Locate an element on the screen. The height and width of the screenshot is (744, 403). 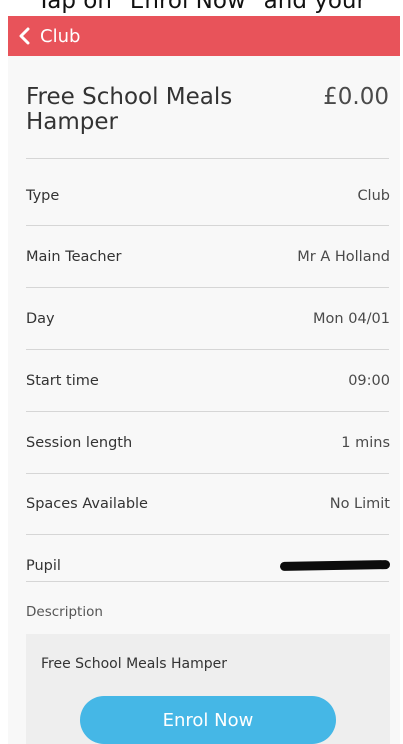
activity-title: Free School Meals Hamper is located at coordinates (129, 109).